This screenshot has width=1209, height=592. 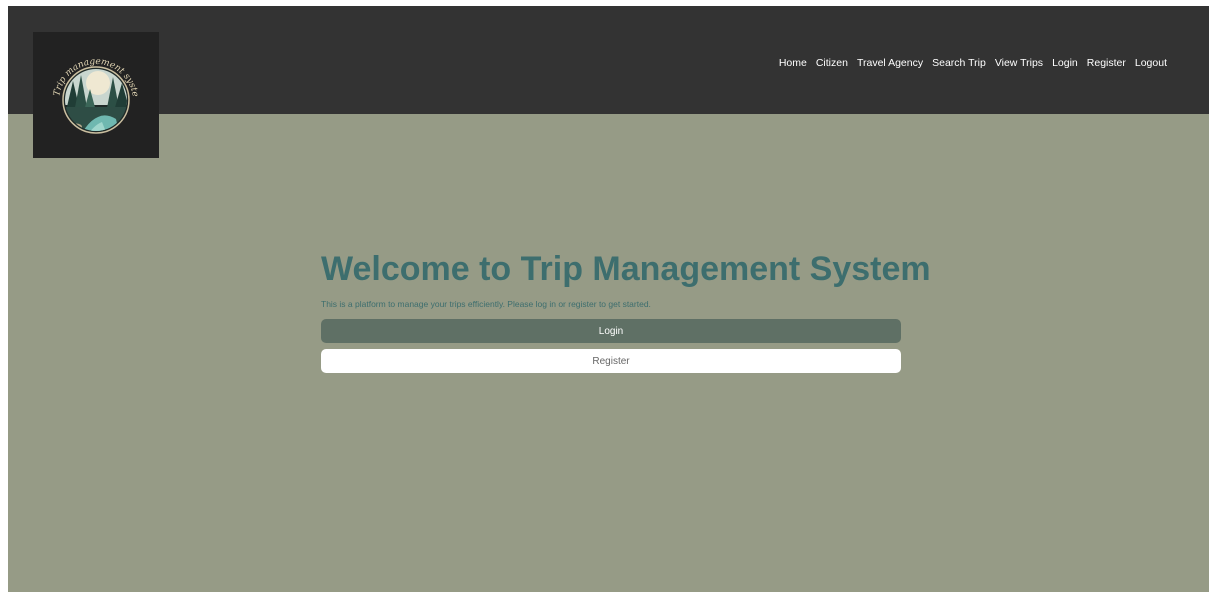 I want to click on login-button: Login, so click(x=611, y=331).